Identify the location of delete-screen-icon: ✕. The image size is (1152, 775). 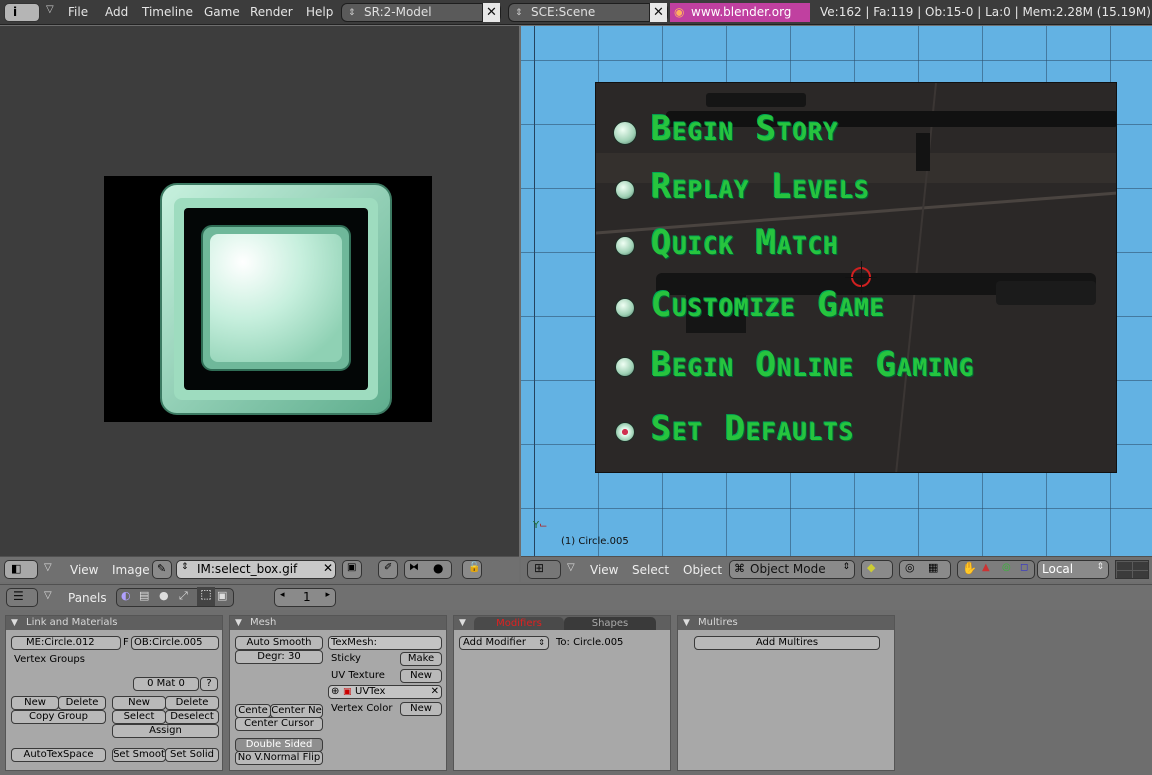
(491, 12).